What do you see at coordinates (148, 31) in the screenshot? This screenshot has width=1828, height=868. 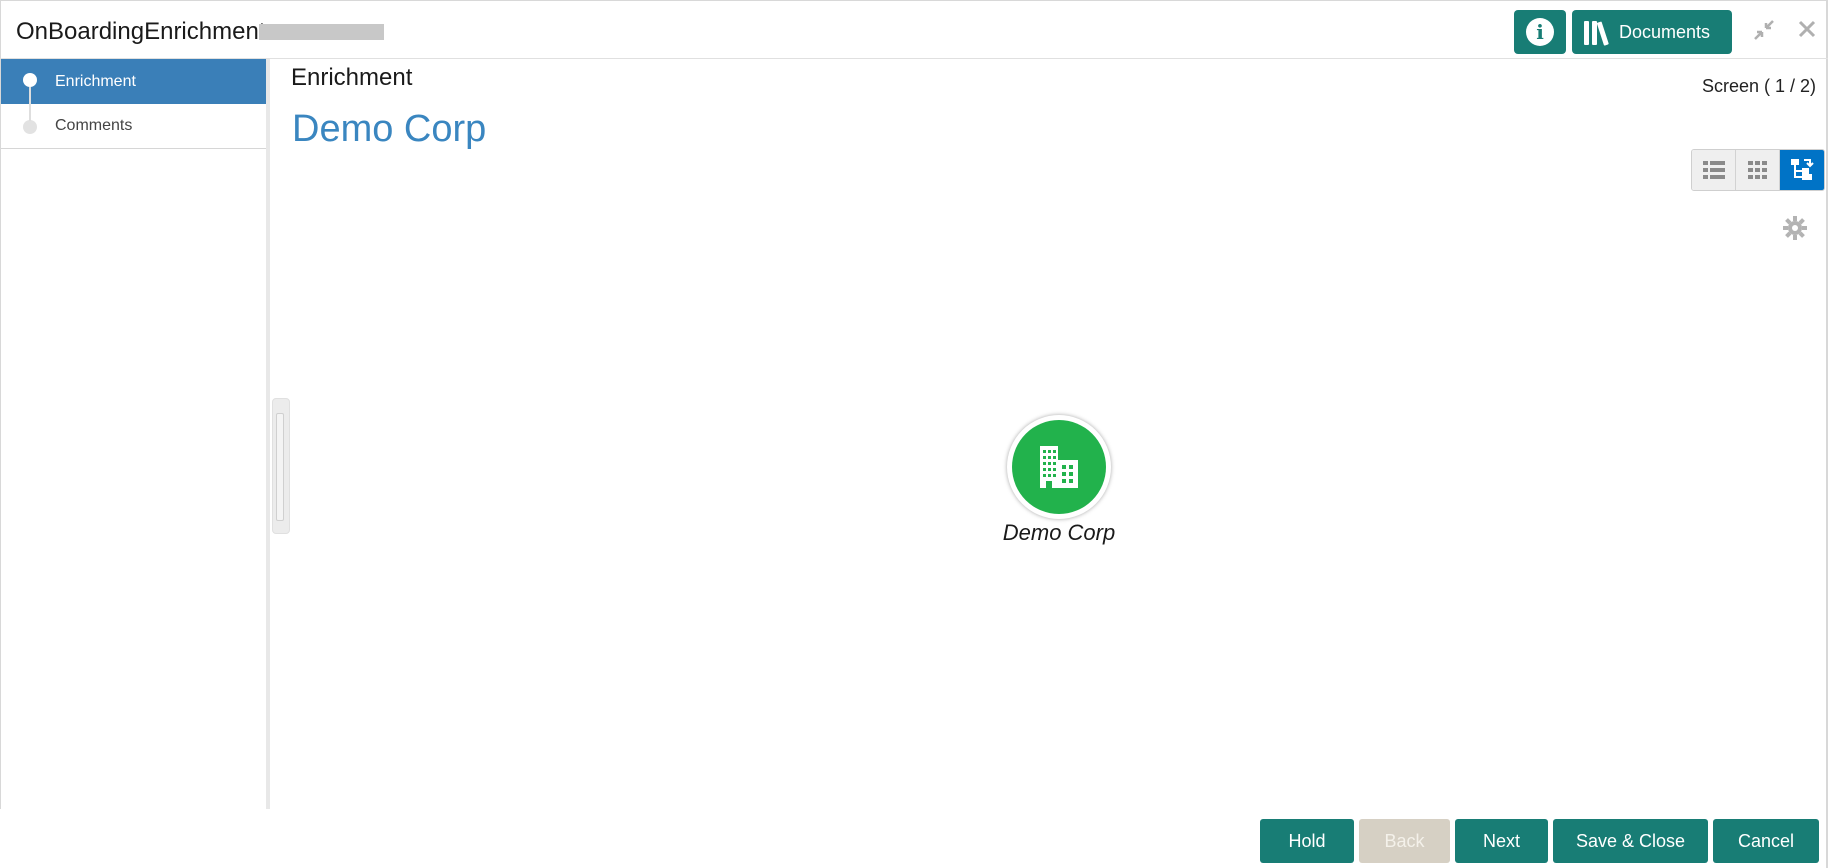 I see `window-title: OnBoardingEnrichment -` at bounding box center [148, 31].